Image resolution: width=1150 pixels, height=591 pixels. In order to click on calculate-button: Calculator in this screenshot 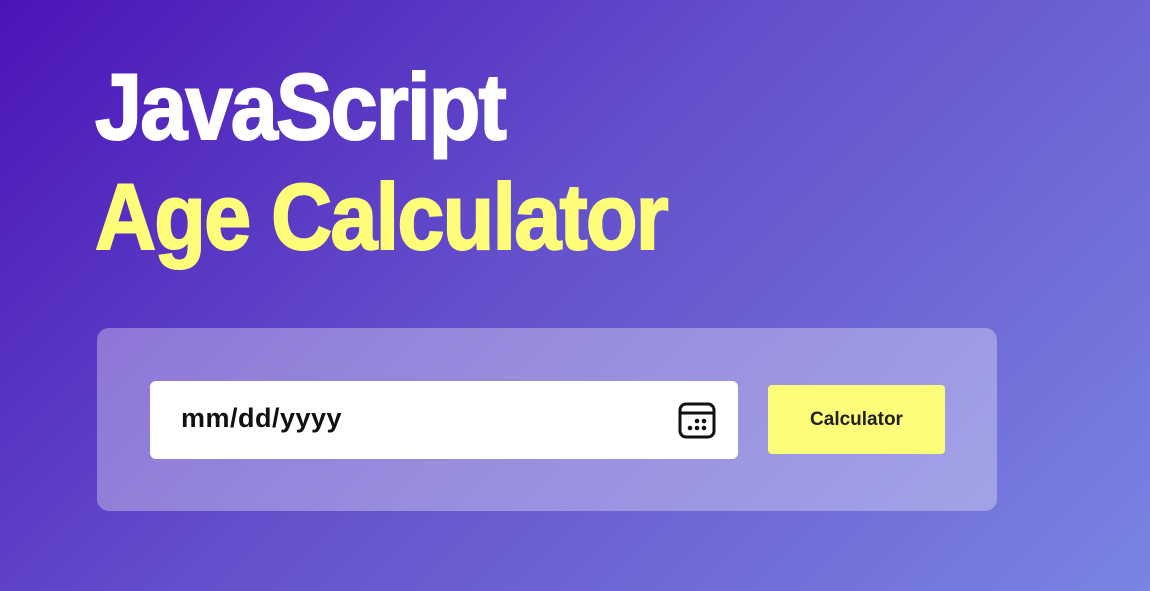, I will do `click(856, 419)`.